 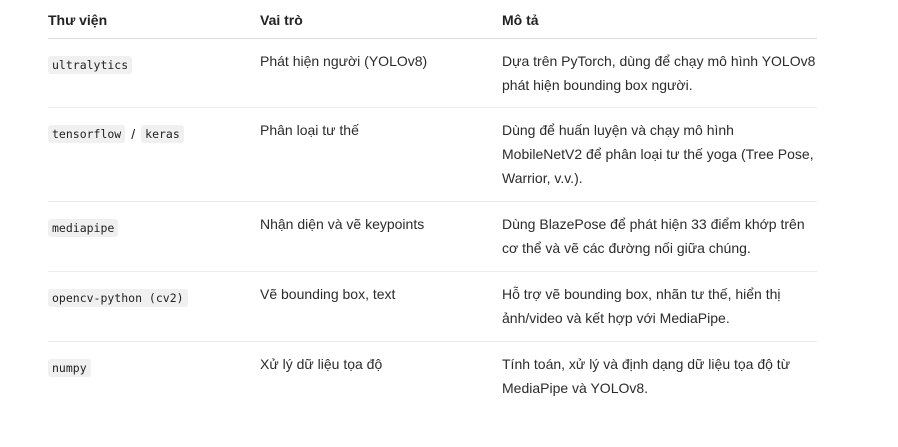 I want to click on library-code: opencv-python (cv2), so click(x=118, y=298).